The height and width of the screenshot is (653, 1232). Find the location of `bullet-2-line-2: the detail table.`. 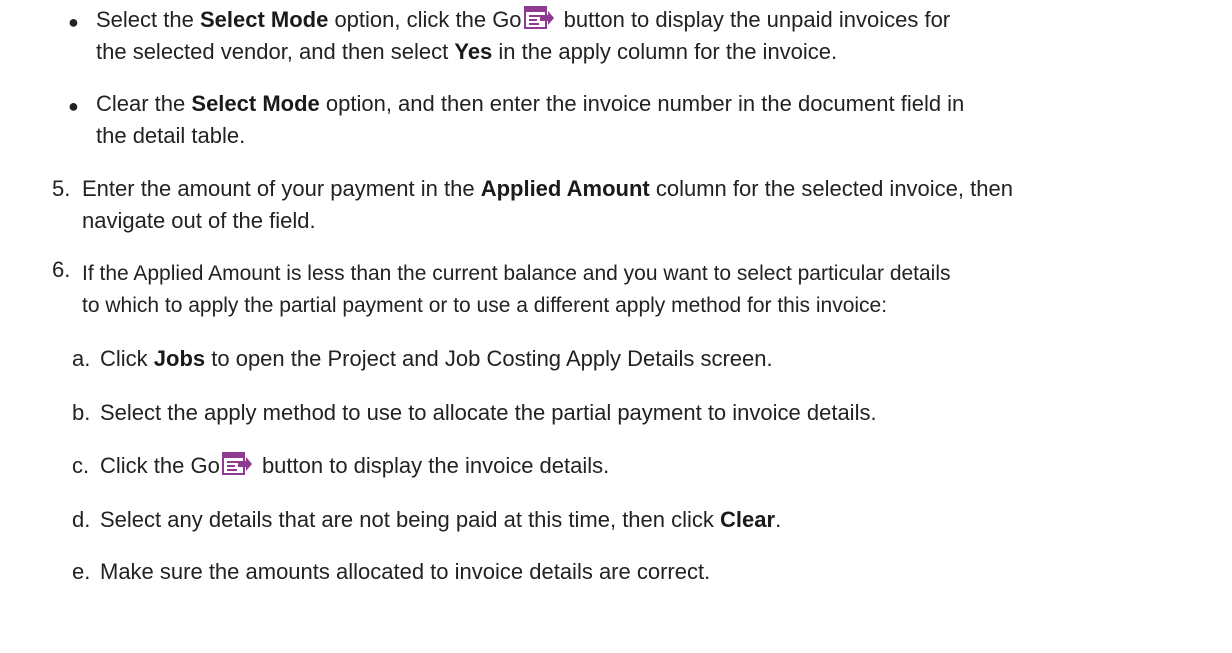

bullet-2-line-2: the detail table. is located at coordinates (170, 136).